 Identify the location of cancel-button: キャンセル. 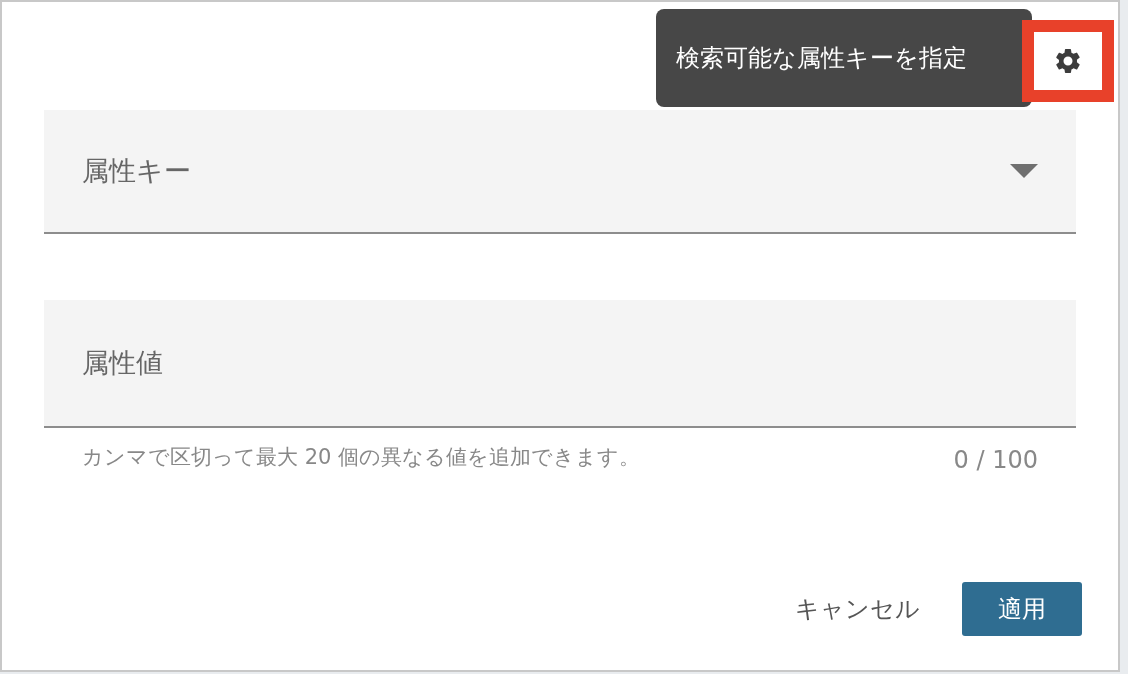
(857, 609).